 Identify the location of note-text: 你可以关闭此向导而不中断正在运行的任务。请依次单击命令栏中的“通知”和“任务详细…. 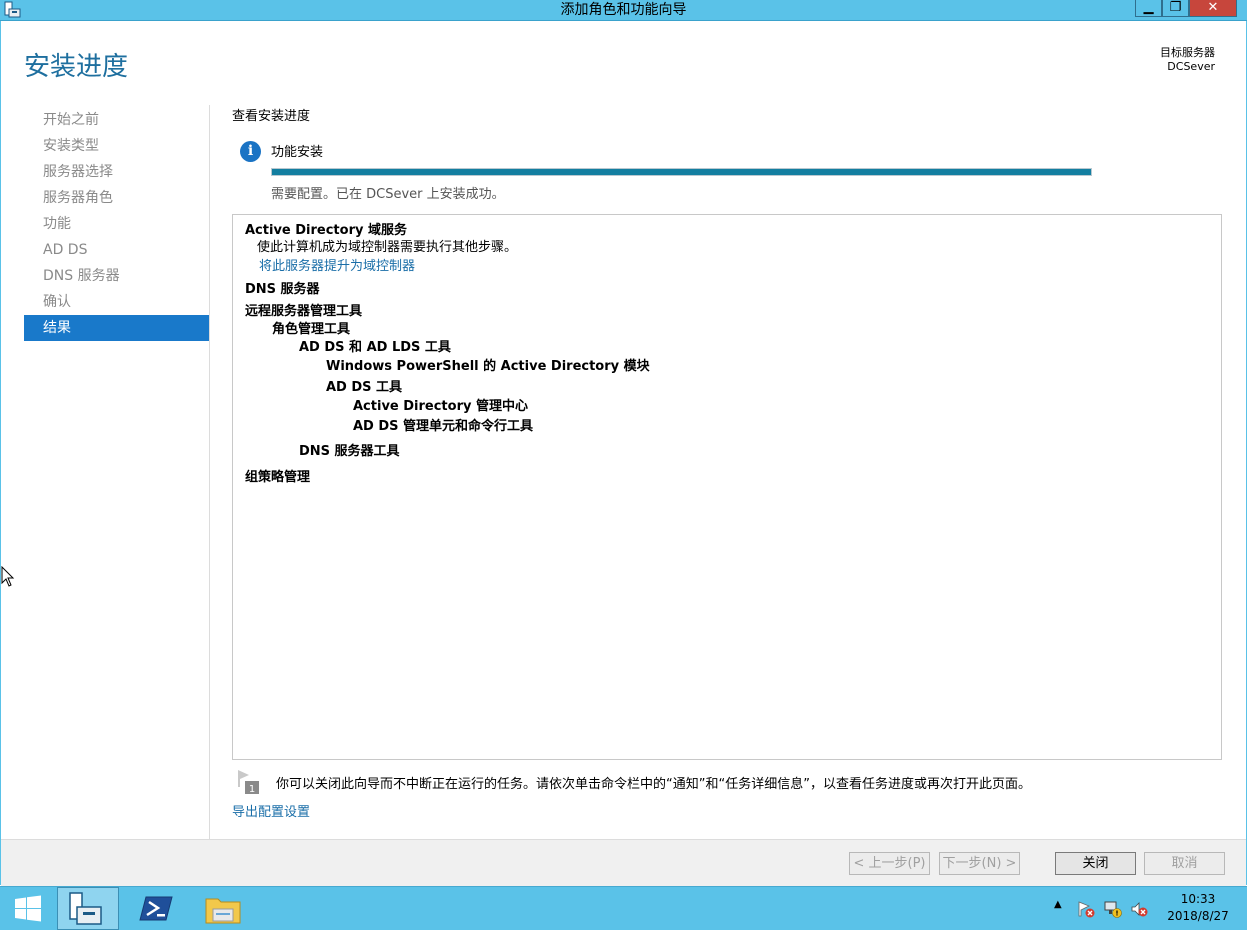
(653, 784).